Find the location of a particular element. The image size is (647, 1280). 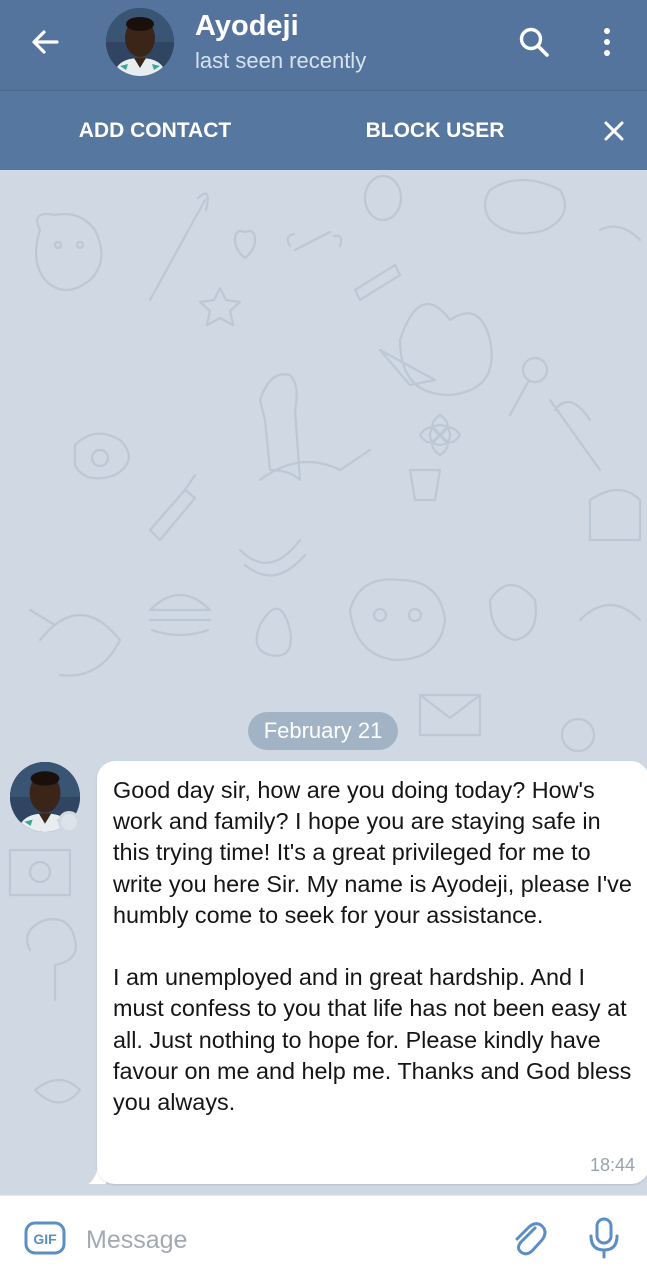

back-button is located at coordinates (45, 42).